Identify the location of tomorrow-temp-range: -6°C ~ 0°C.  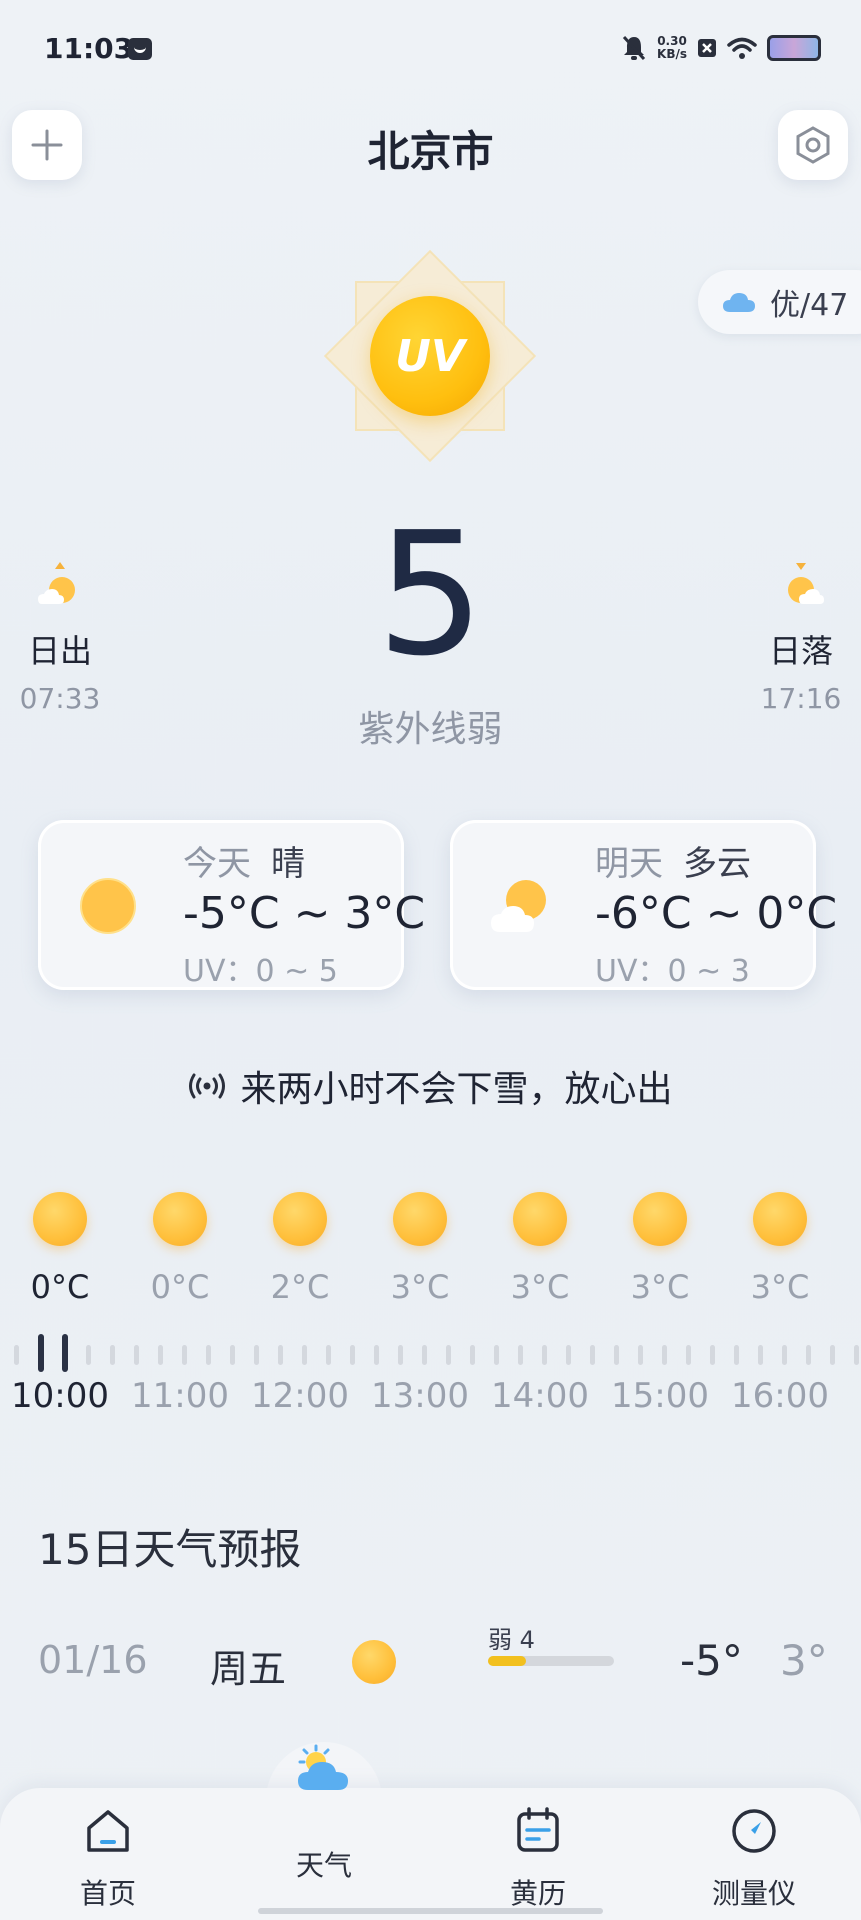
(716, 913).